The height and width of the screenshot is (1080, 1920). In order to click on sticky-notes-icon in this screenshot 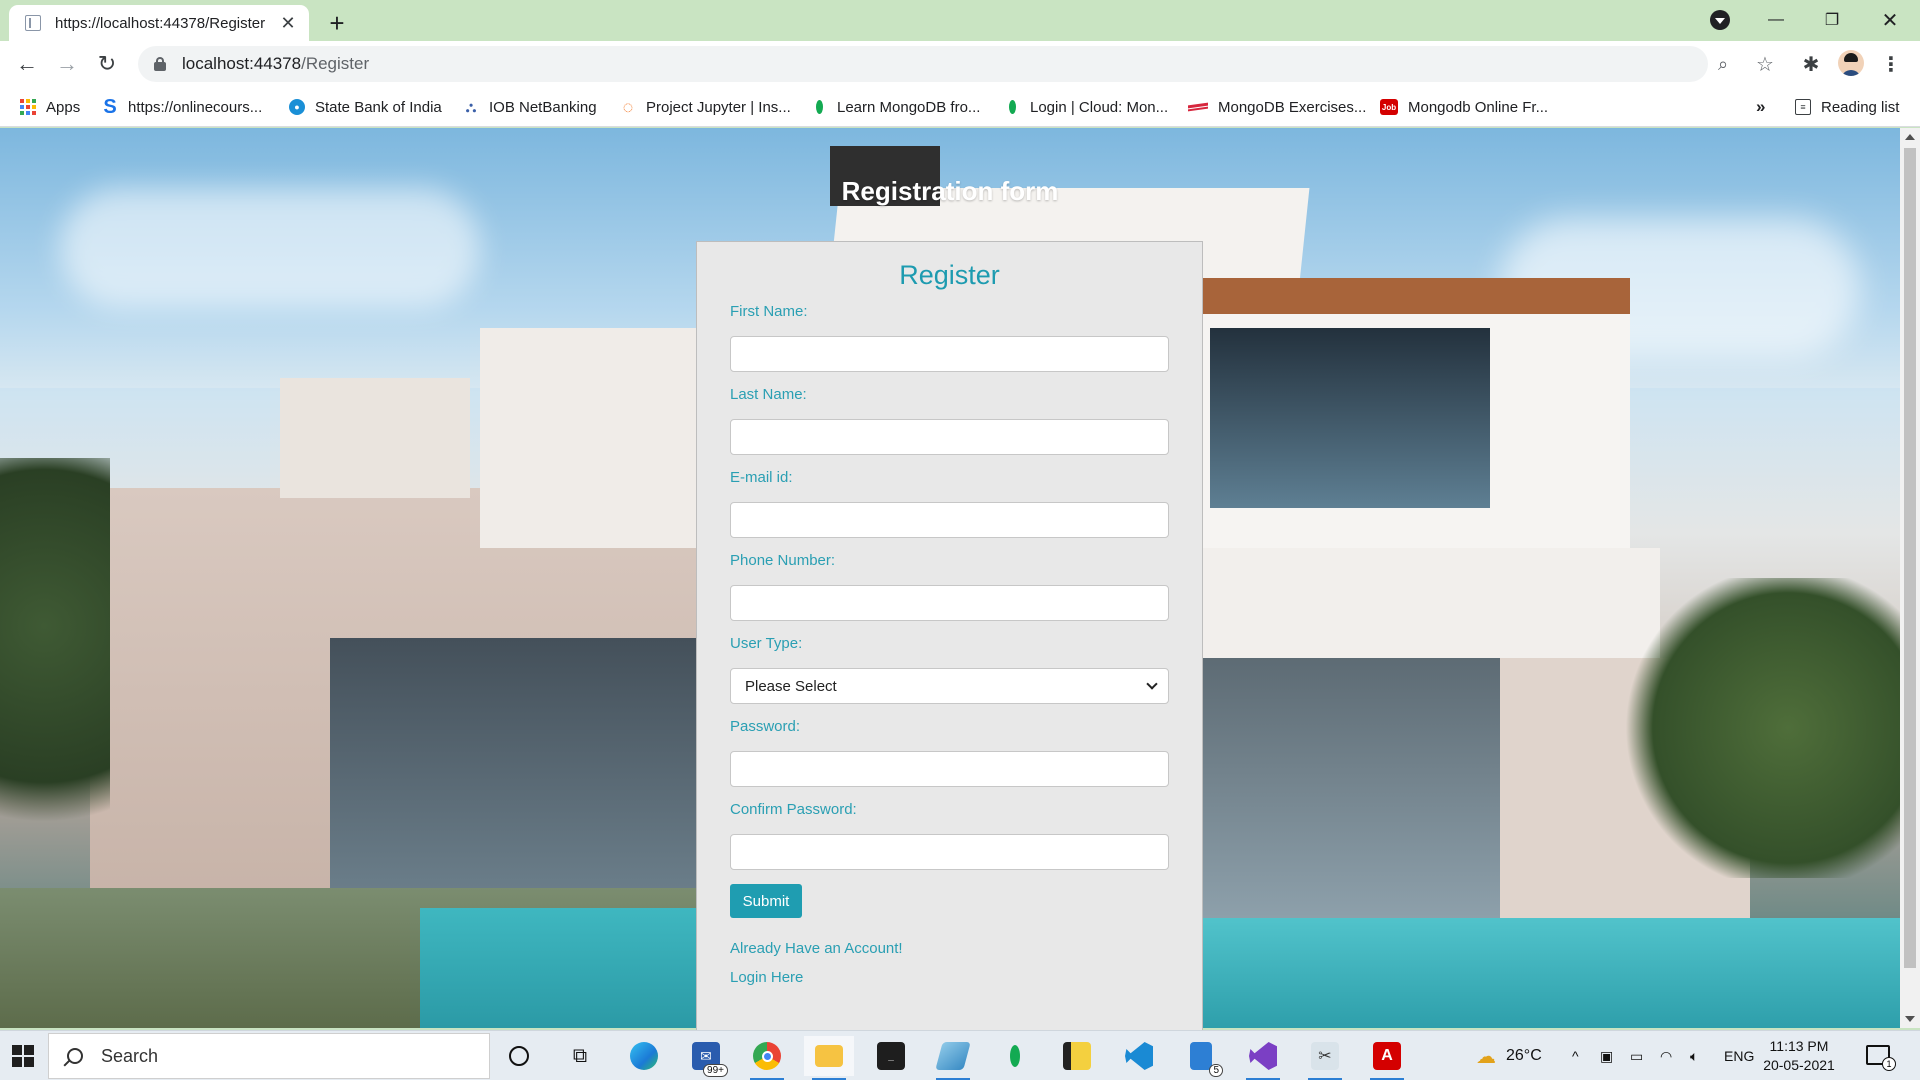, I will do `click(1077, 1056)`.